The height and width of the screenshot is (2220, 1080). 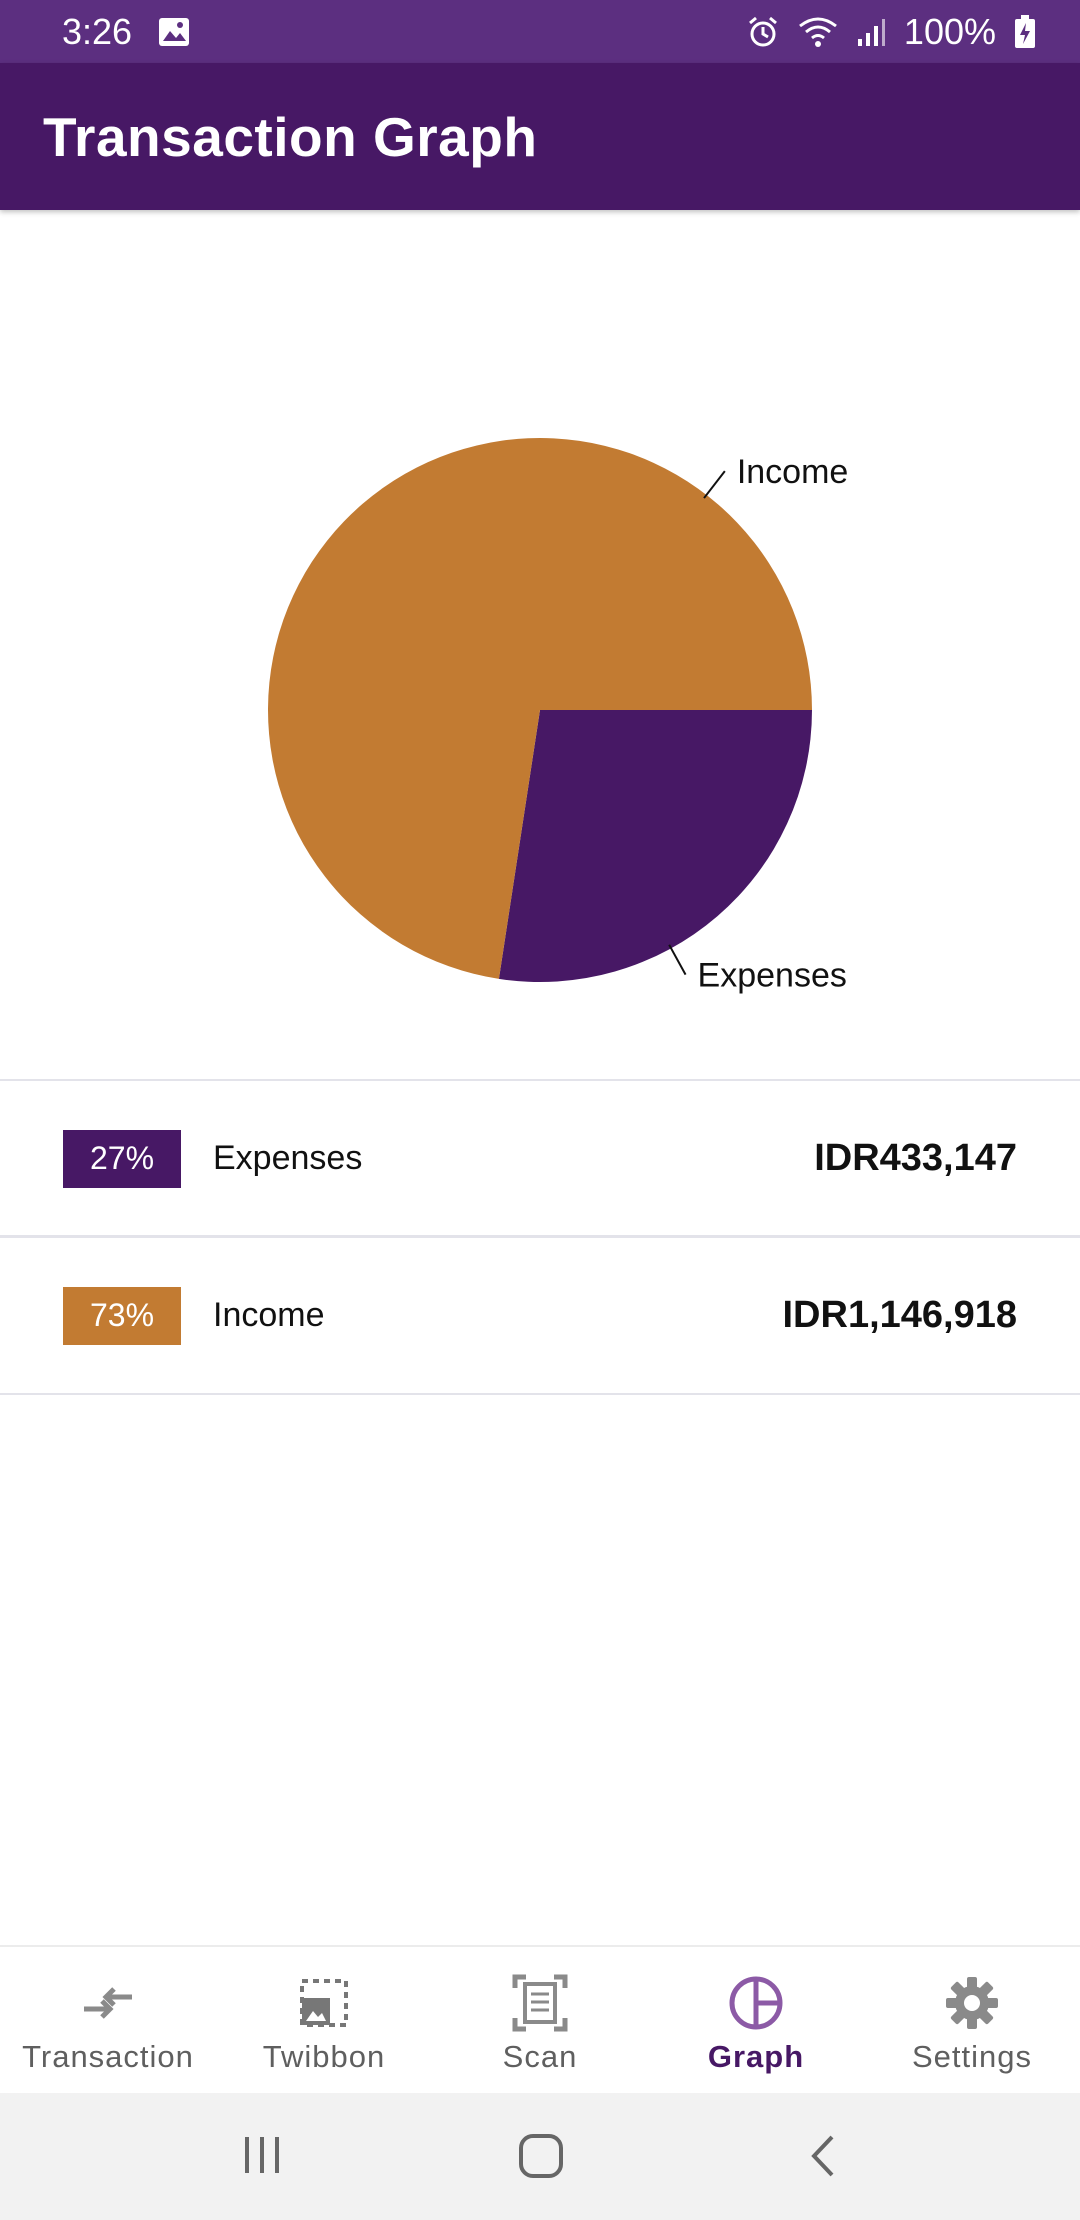 I want to click on nav-label-transaction: Transaction, so click(x=108, y=2056).